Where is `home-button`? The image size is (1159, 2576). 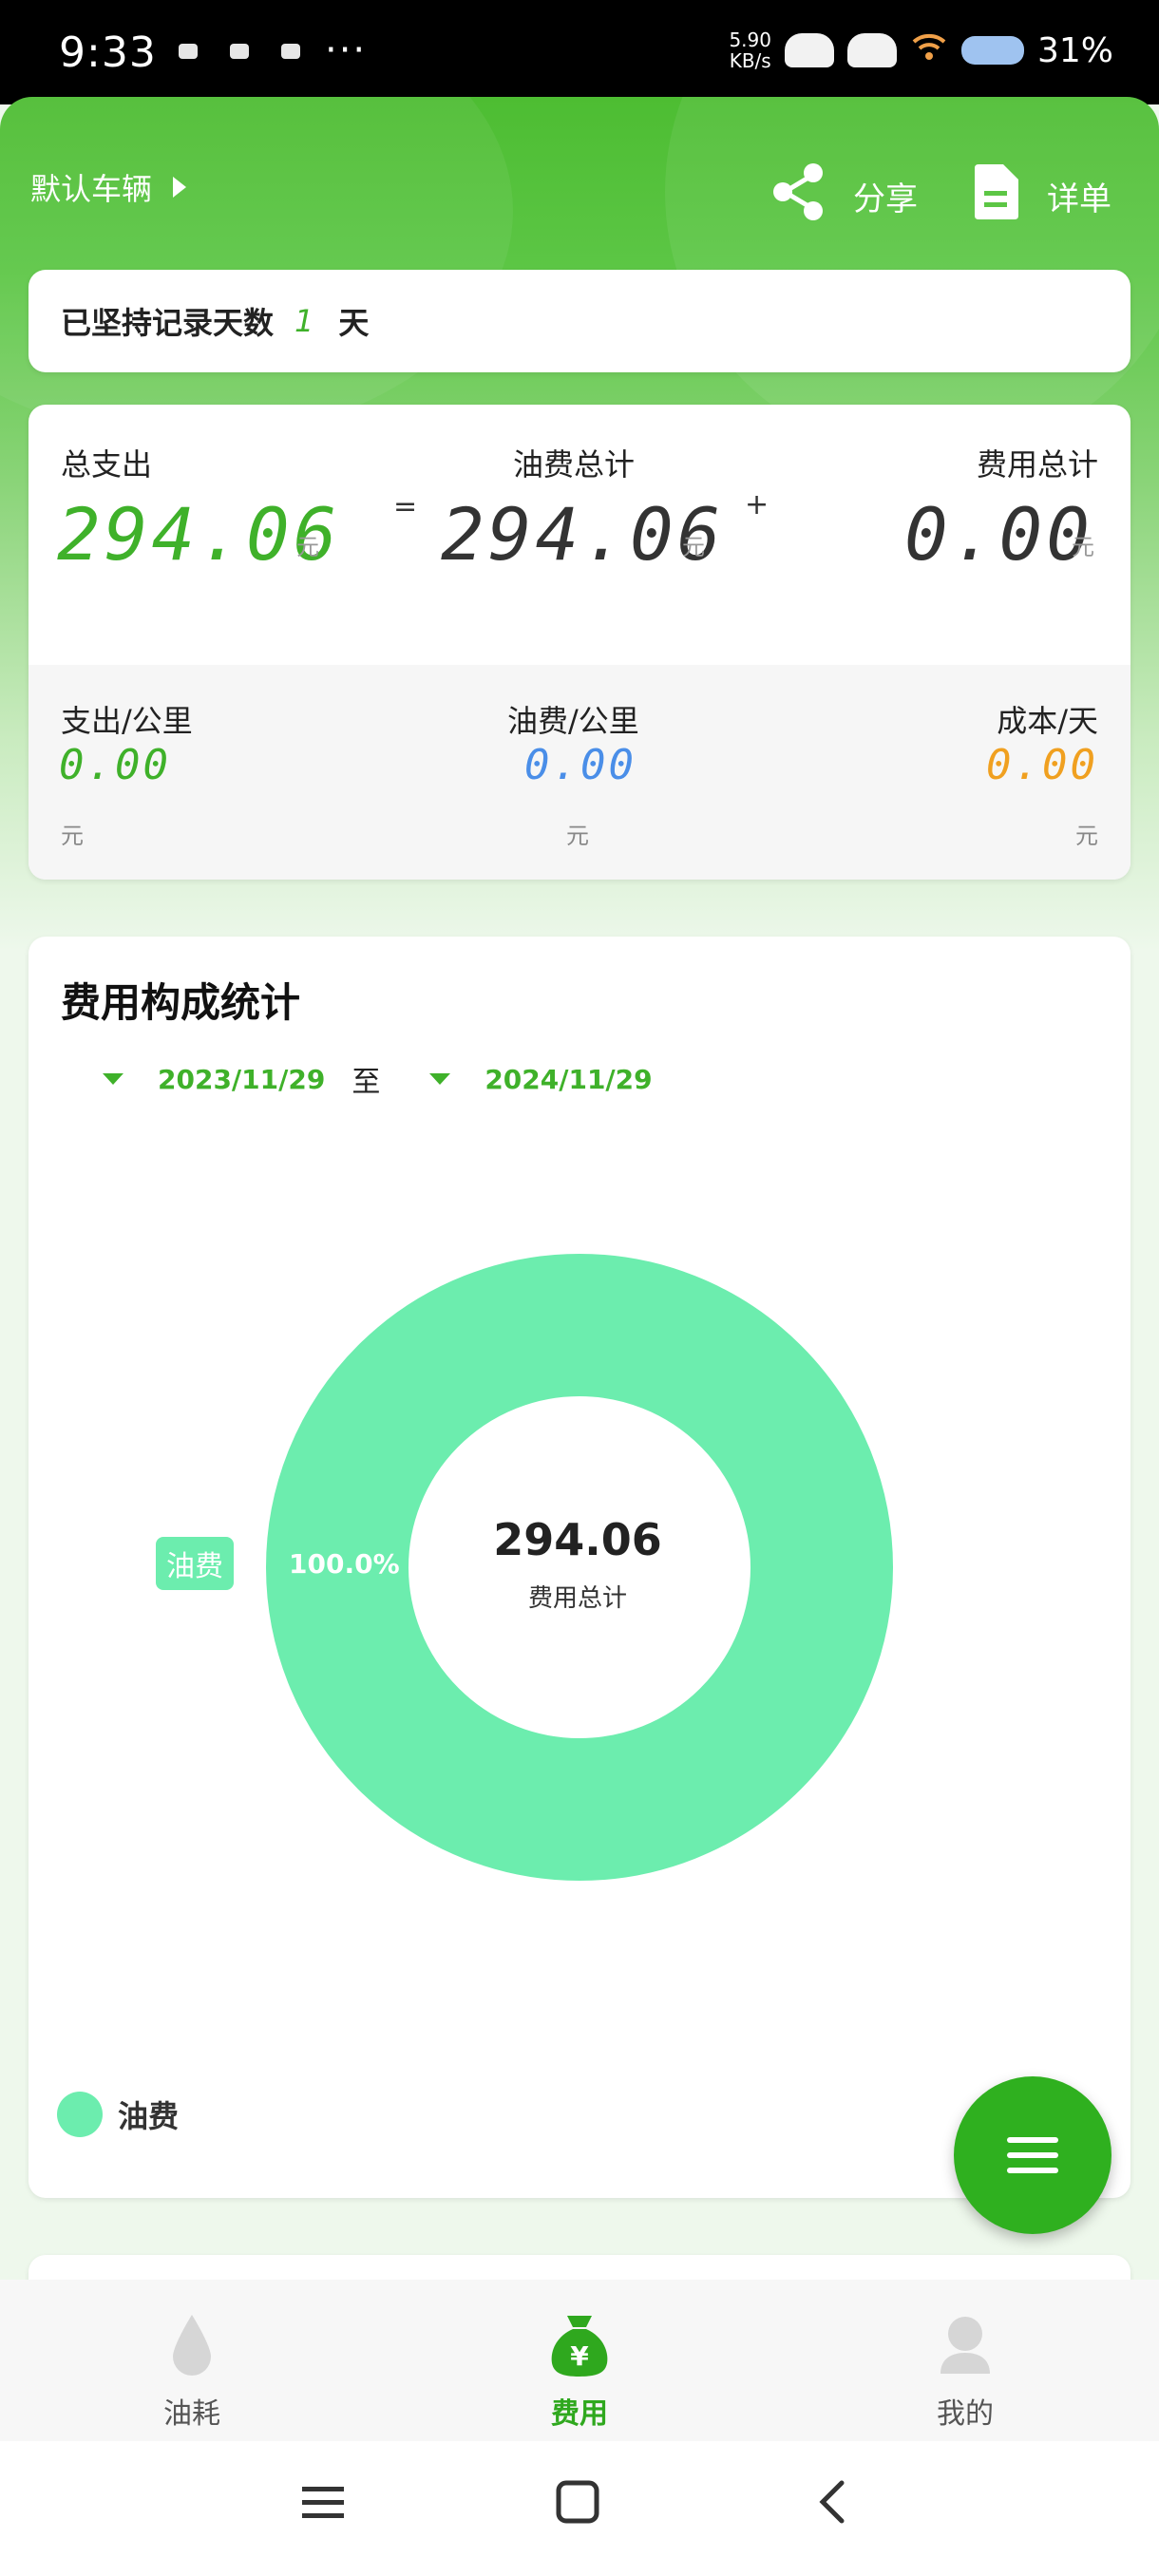 home-button is located at coordinates (577, 2504).